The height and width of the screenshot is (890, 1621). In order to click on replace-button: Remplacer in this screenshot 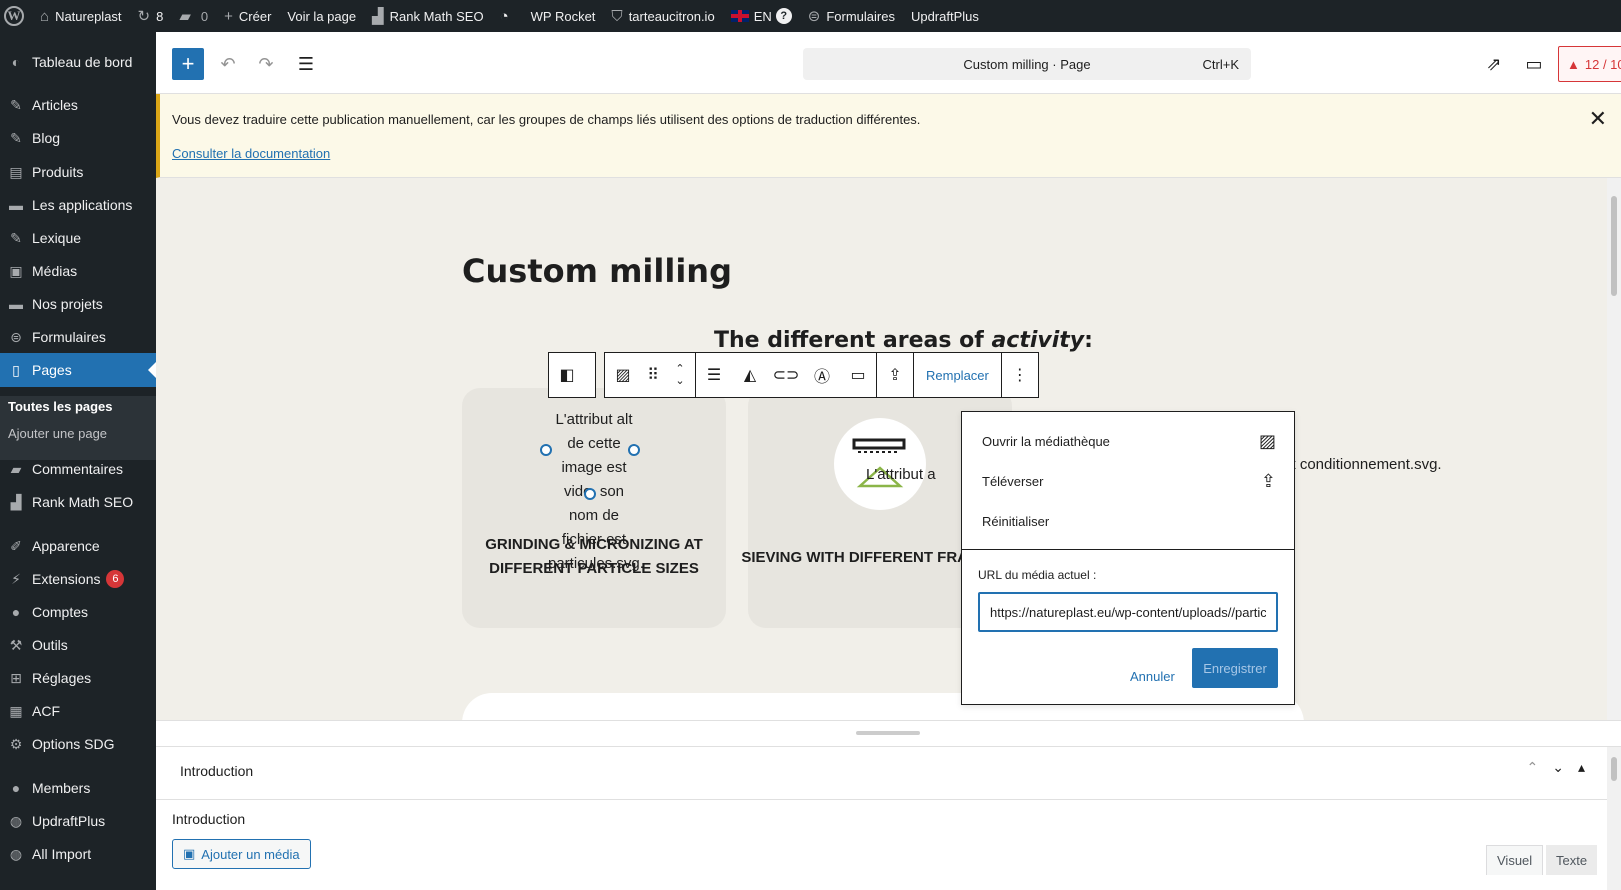, I will do `click(957, 375)`.